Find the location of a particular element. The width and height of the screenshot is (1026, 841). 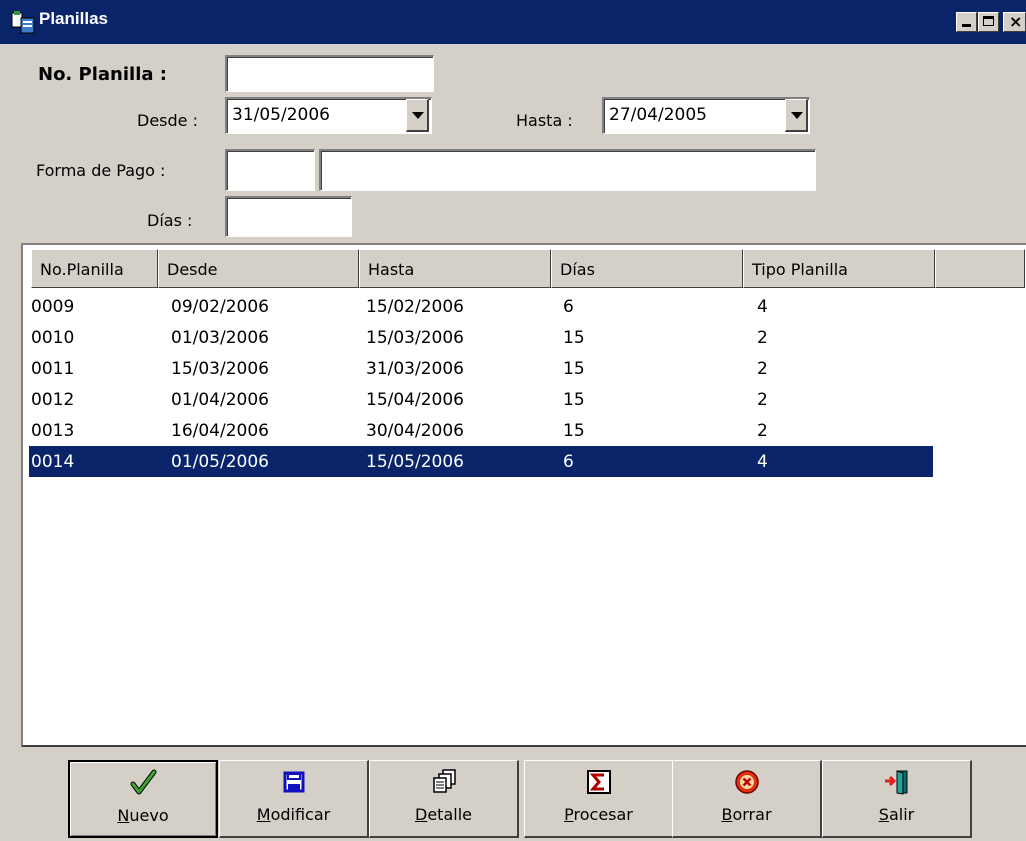

window-title: Planillas is located at coordinates (73, 18).